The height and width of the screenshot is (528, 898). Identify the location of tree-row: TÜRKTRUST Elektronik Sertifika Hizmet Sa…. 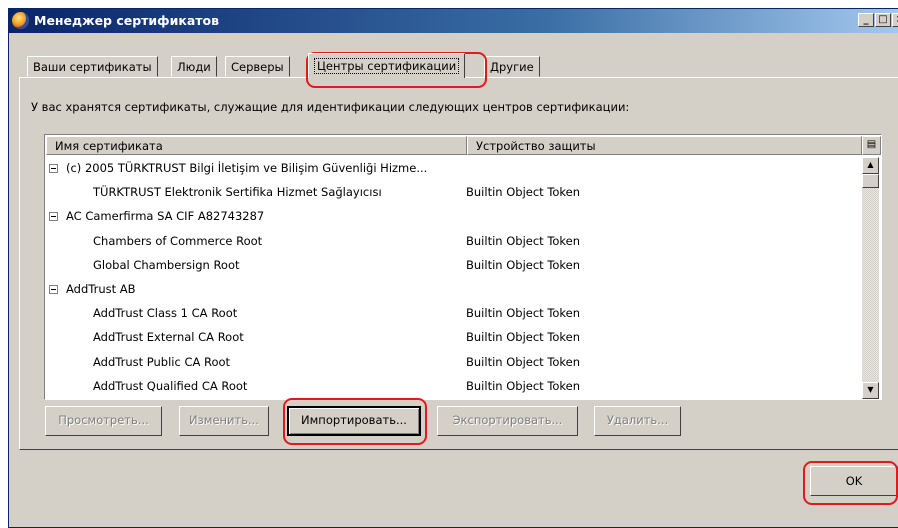
(453, 193).